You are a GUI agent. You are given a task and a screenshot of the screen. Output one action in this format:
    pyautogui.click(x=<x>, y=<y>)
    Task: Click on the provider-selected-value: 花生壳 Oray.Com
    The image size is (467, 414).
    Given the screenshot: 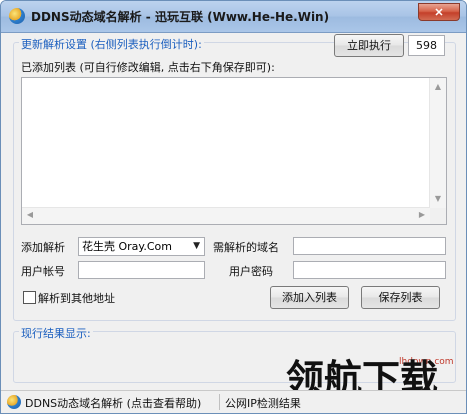 What is the action you would take?
    pyautogui.click(x=127, y=246)
    